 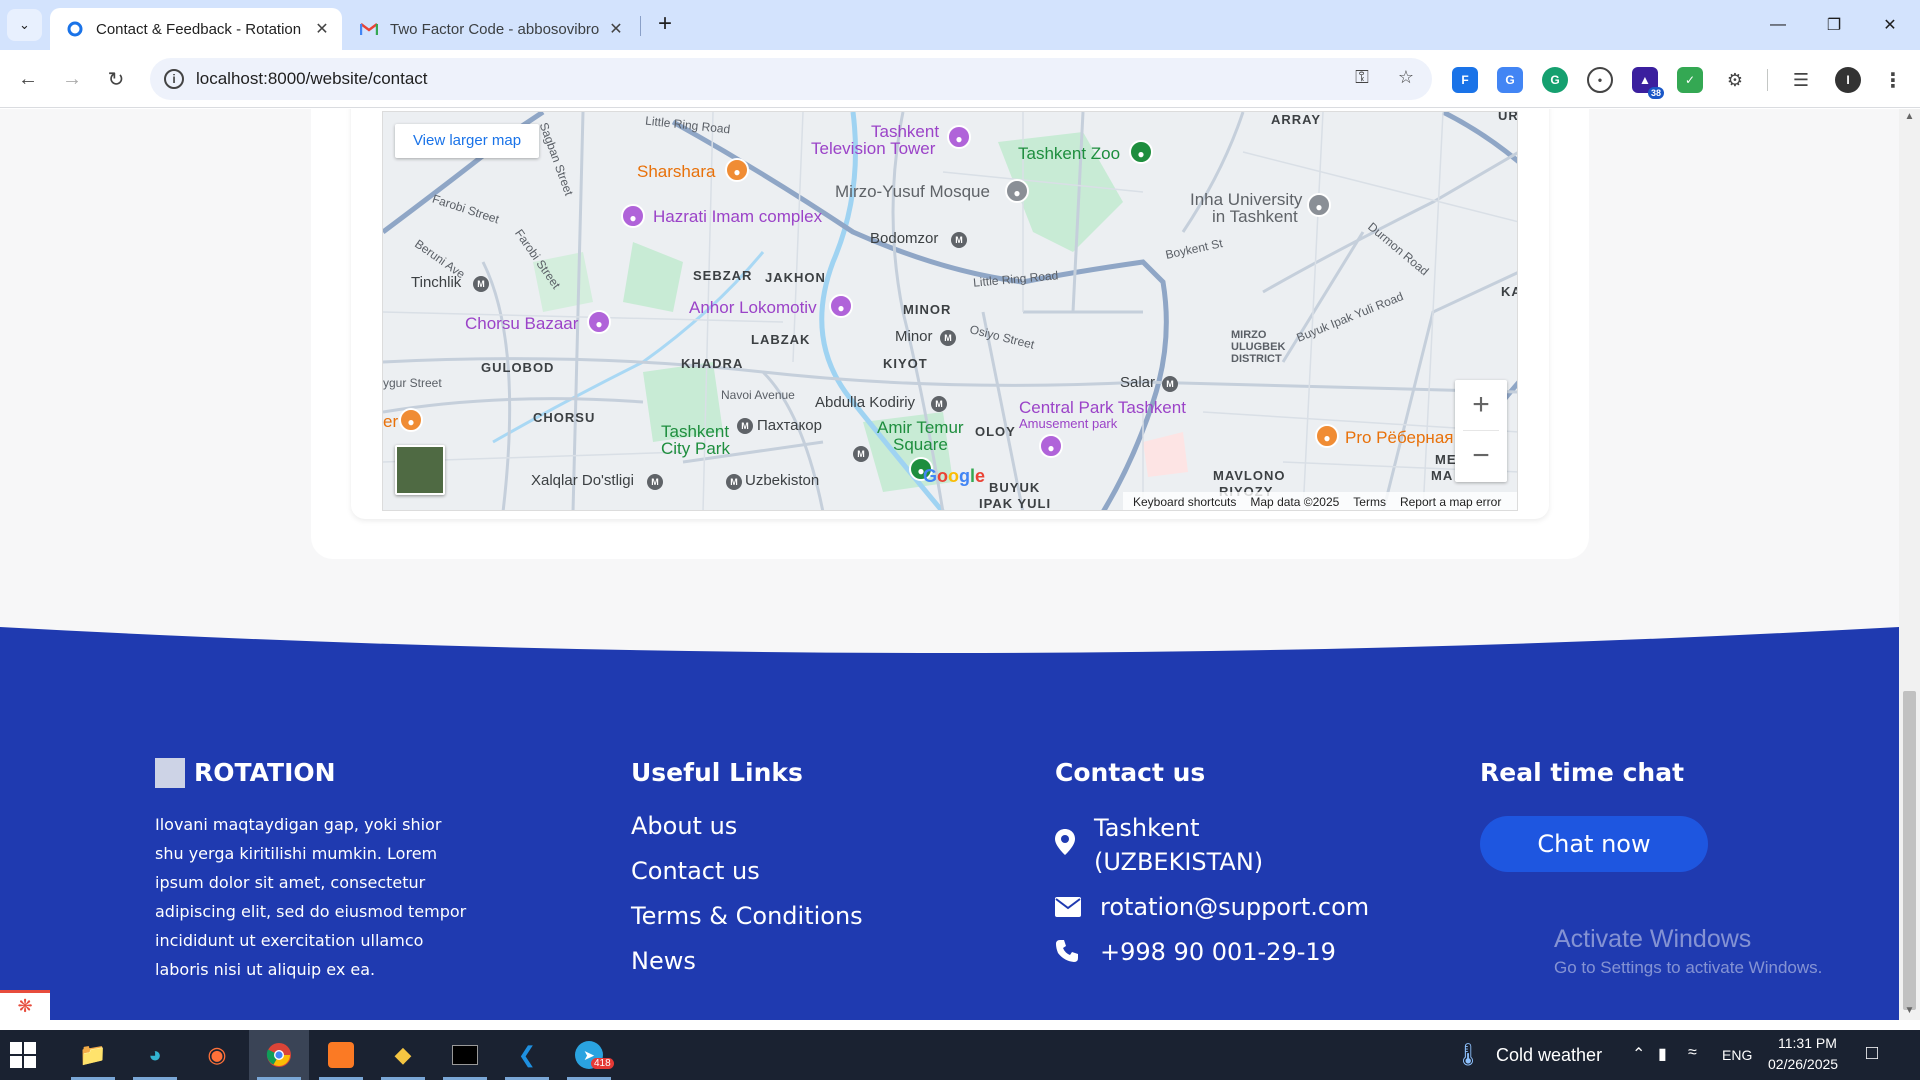 What do you see at coordinates (1369, 502) in the screenshot?
I see `terms-link: Terms` at bounding box center [1369, 502].